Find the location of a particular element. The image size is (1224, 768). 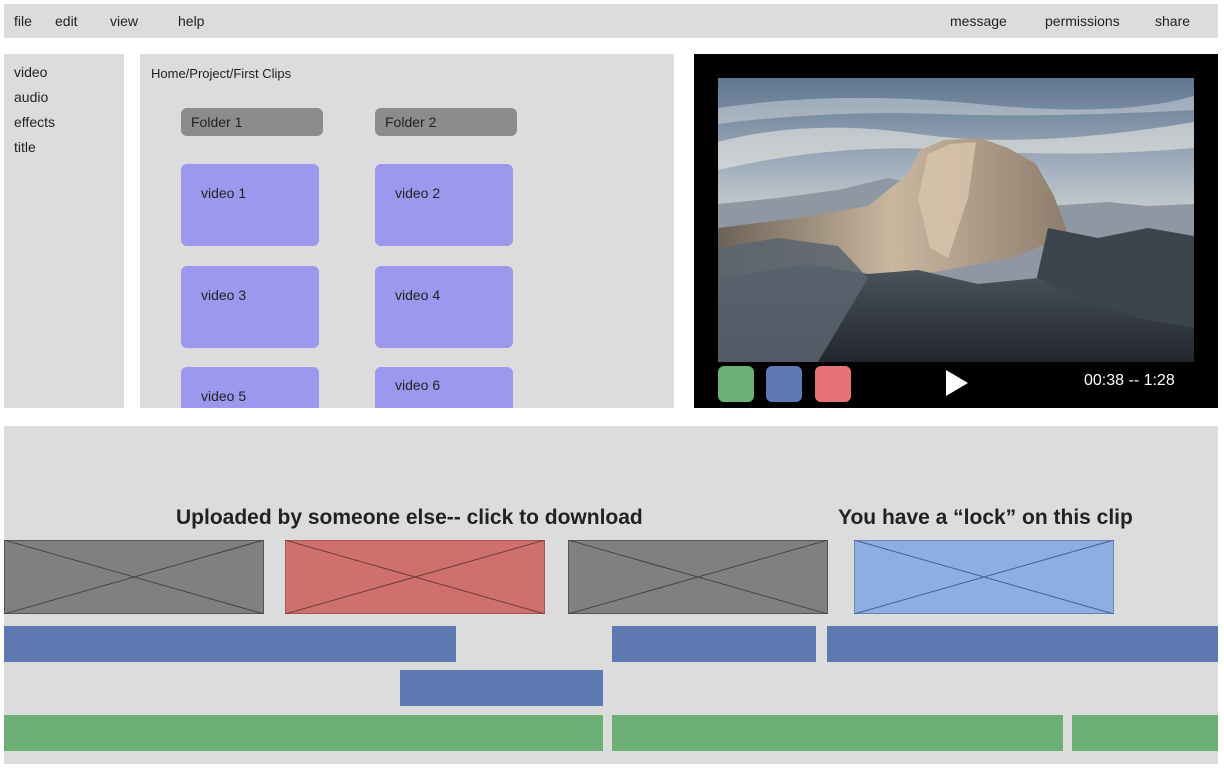

breadcrumb: Home/Project/First Clips is located at coordinates (221, 73).